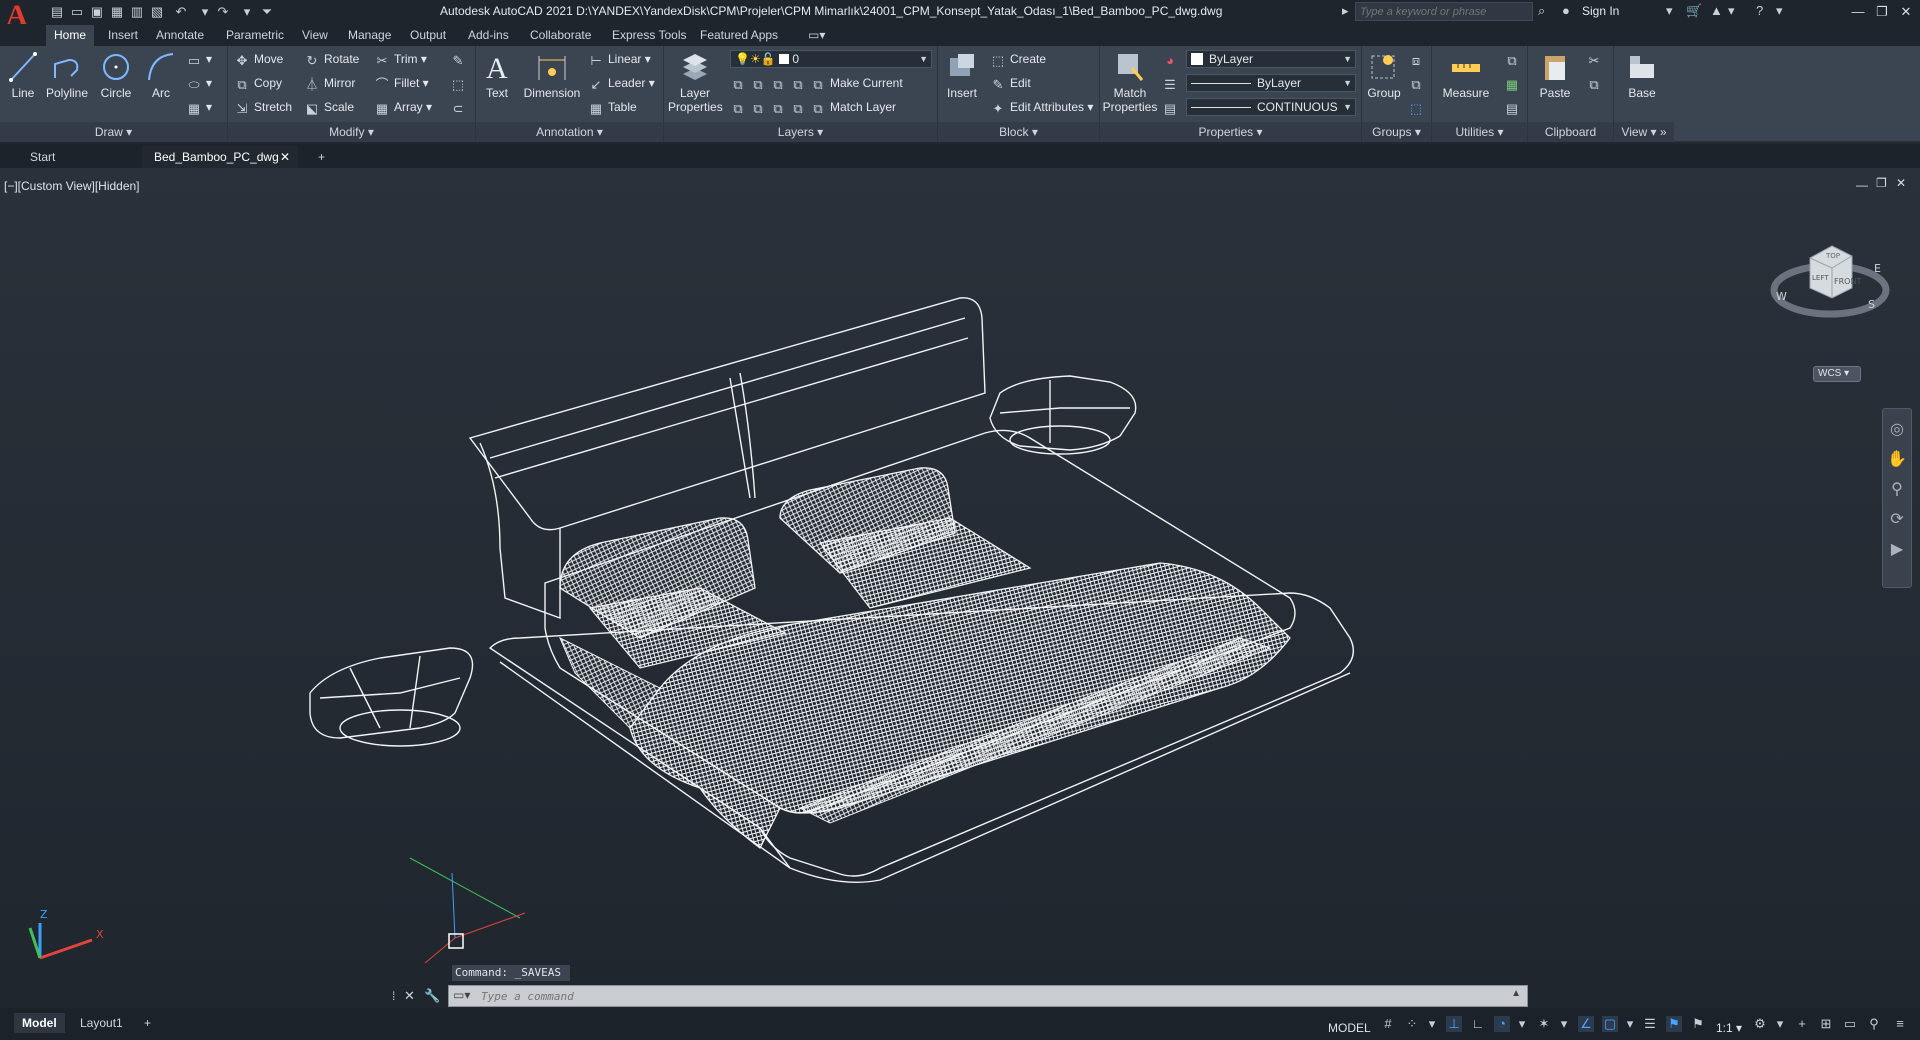  I want to click on sign-in-dropdown-icon: ▾, so click(1669, 11).